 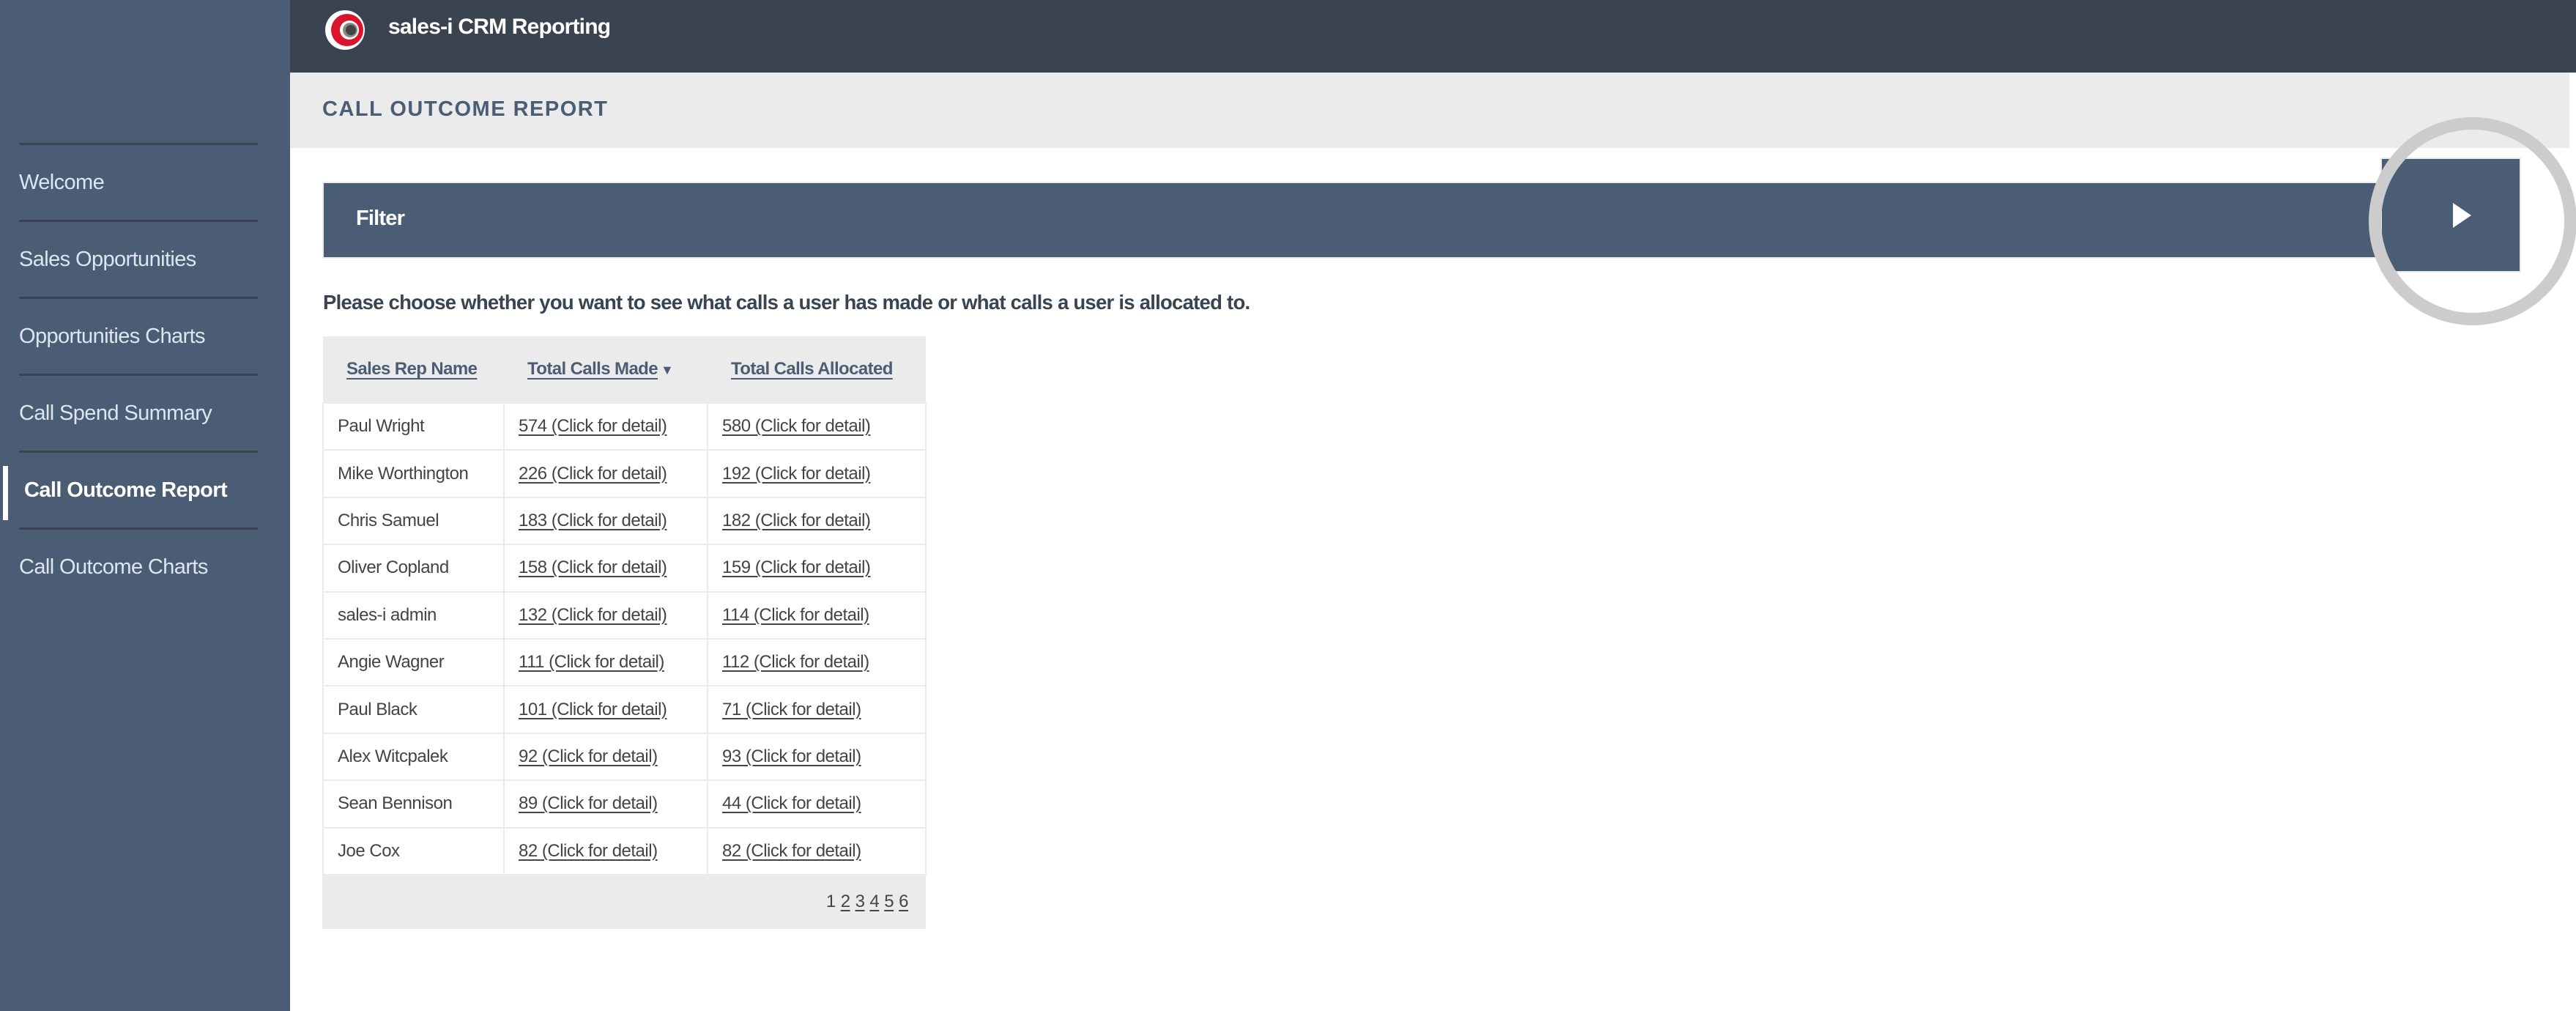 I want to click on sales-rep-name: Joe Cox, so click(x=413, y=850).